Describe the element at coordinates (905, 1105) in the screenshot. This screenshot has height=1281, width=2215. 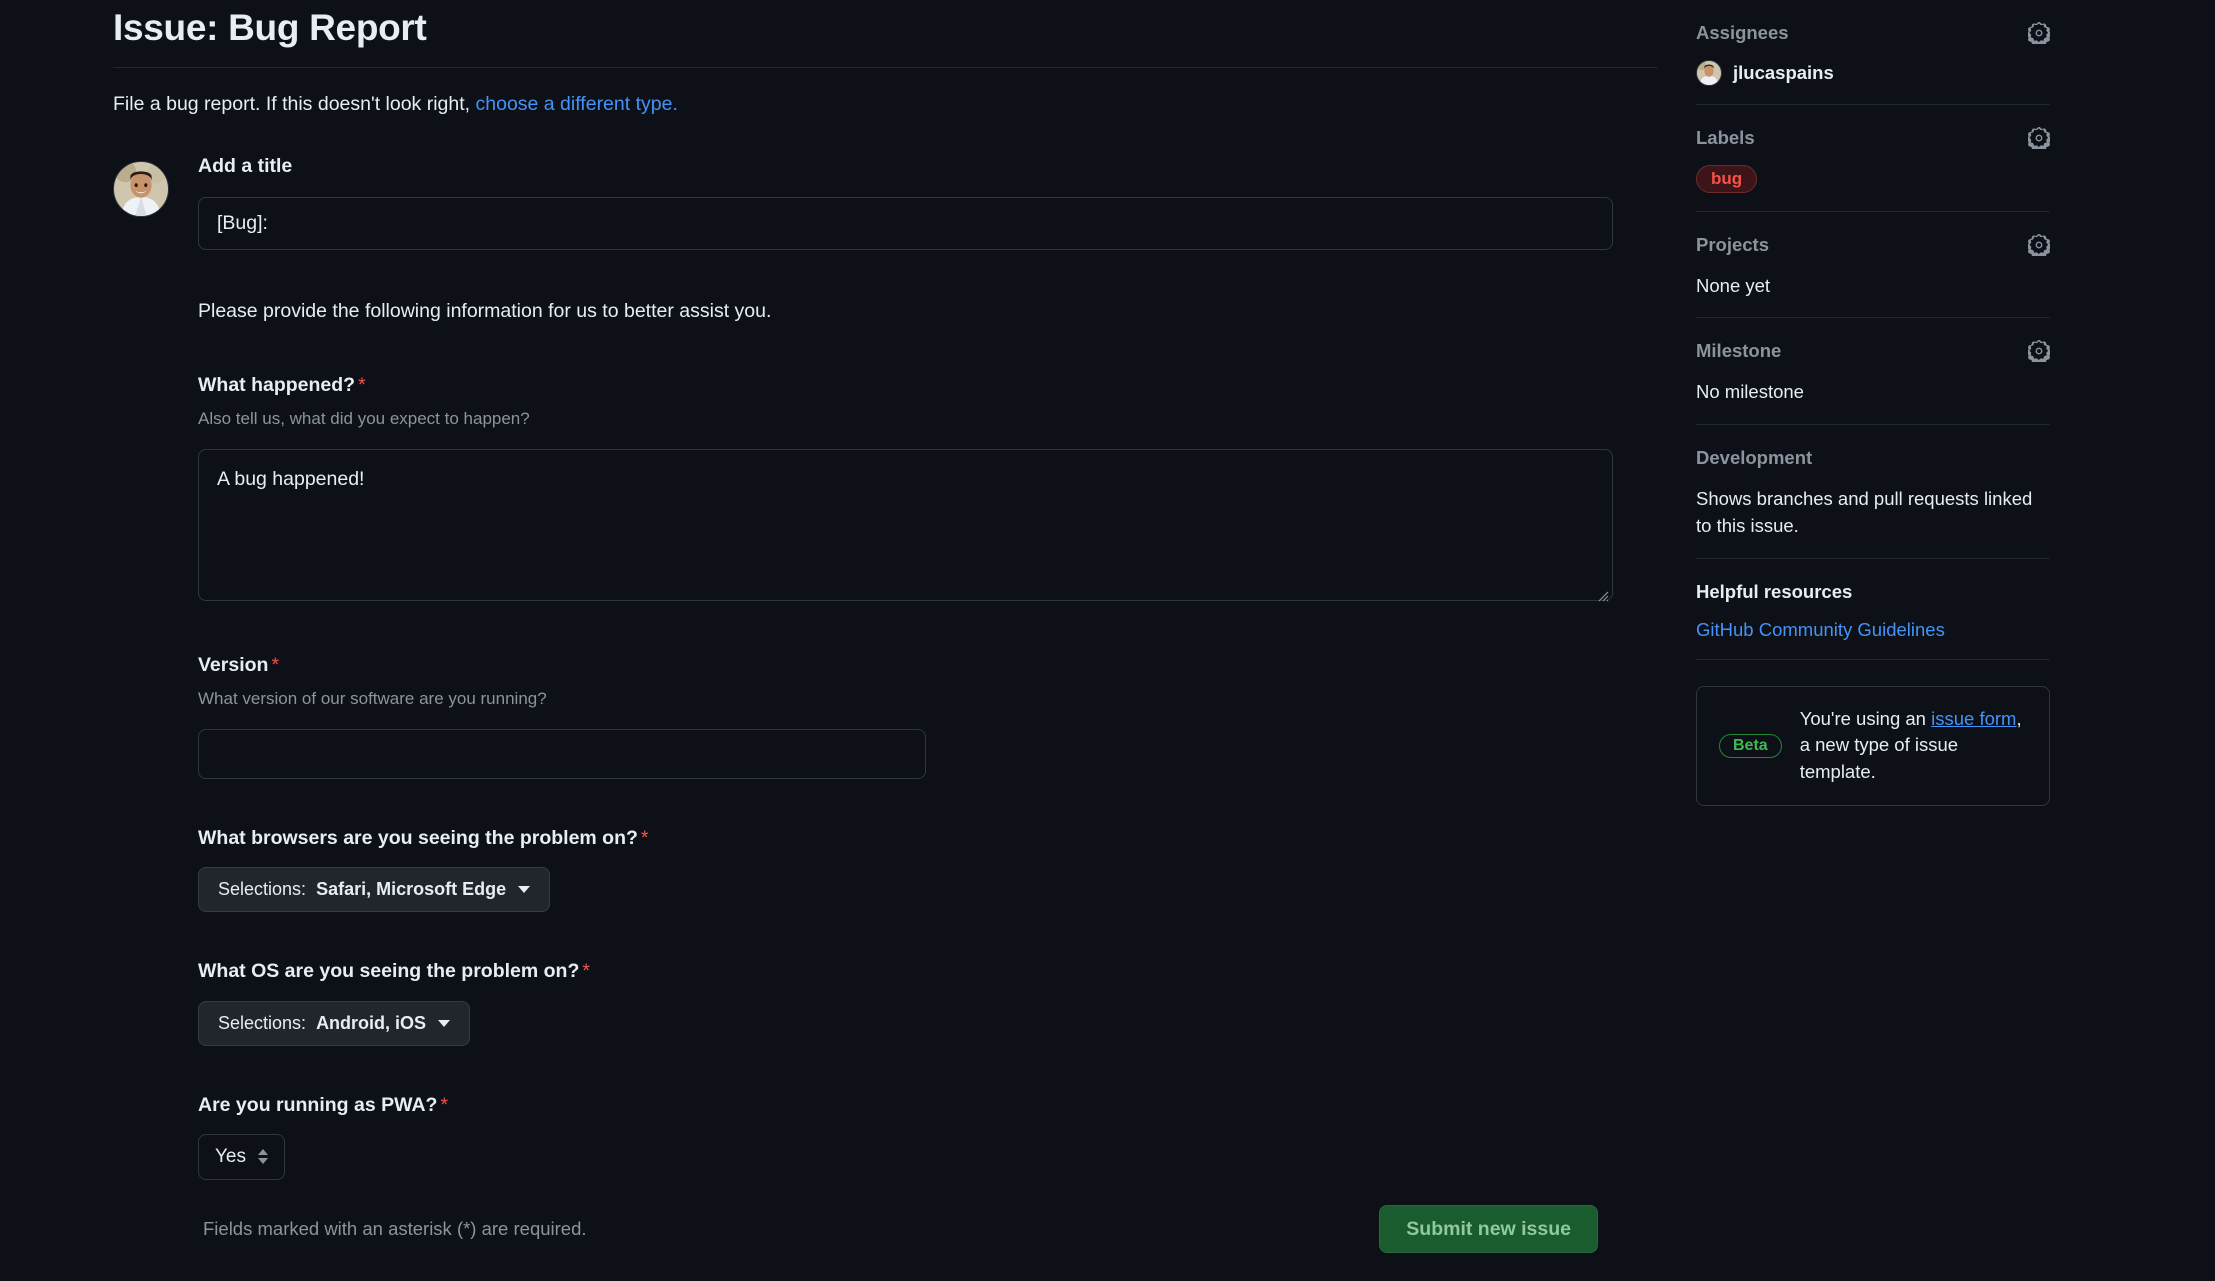
I see `field-label: Are you running as PWA? *` at that location.